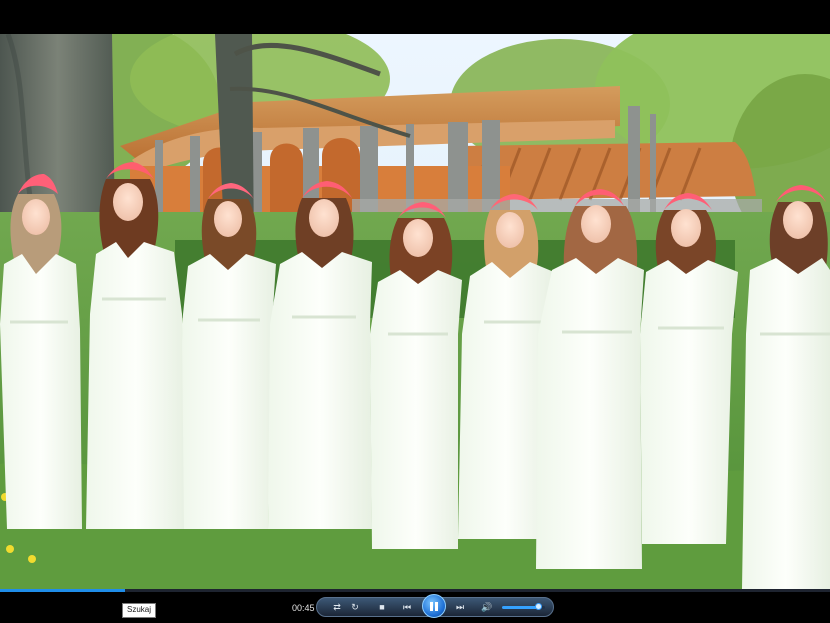  What do you see at coordinates (337, 607) in the screenshot?
I see `shuffle-icon: ⇄` at bounding box center [337, 607].